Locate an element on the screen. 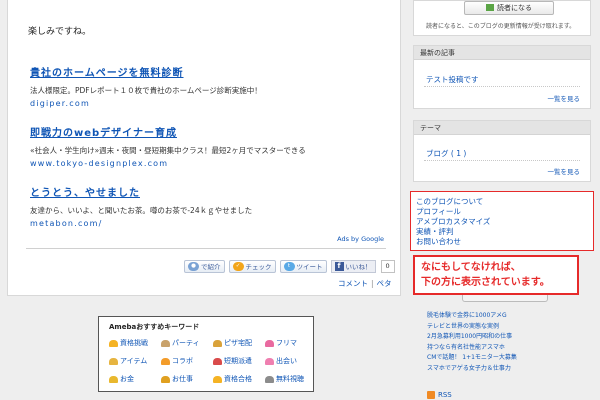  peta-link: ペタ is located at coordinates (384, 283).